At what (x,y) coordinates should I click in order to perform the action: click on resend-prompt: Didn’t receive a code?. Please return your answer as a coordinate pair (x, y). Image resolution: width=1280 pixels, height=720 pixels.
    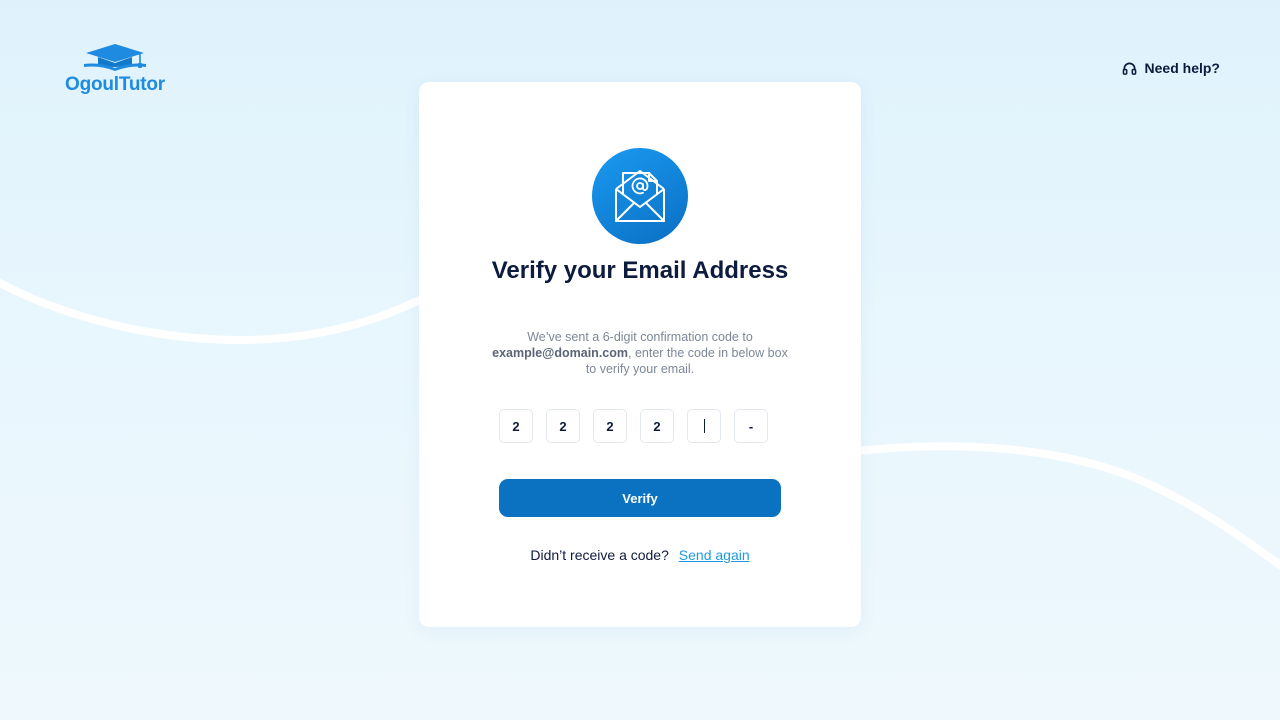
    Looking at the image, I should click on (599, 555).